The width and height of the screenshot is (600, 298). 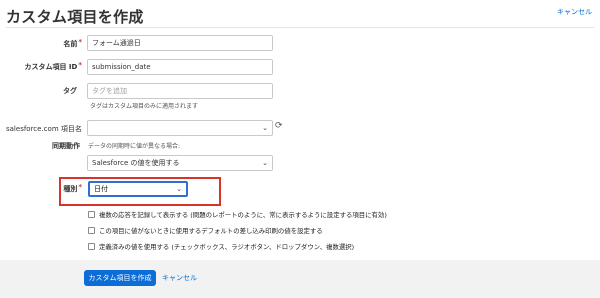 What do you see at coordinates (179, 278) in the screenshot?
I see `cancel-link-bottom: キャンセル` at bounding box center [179, 278].